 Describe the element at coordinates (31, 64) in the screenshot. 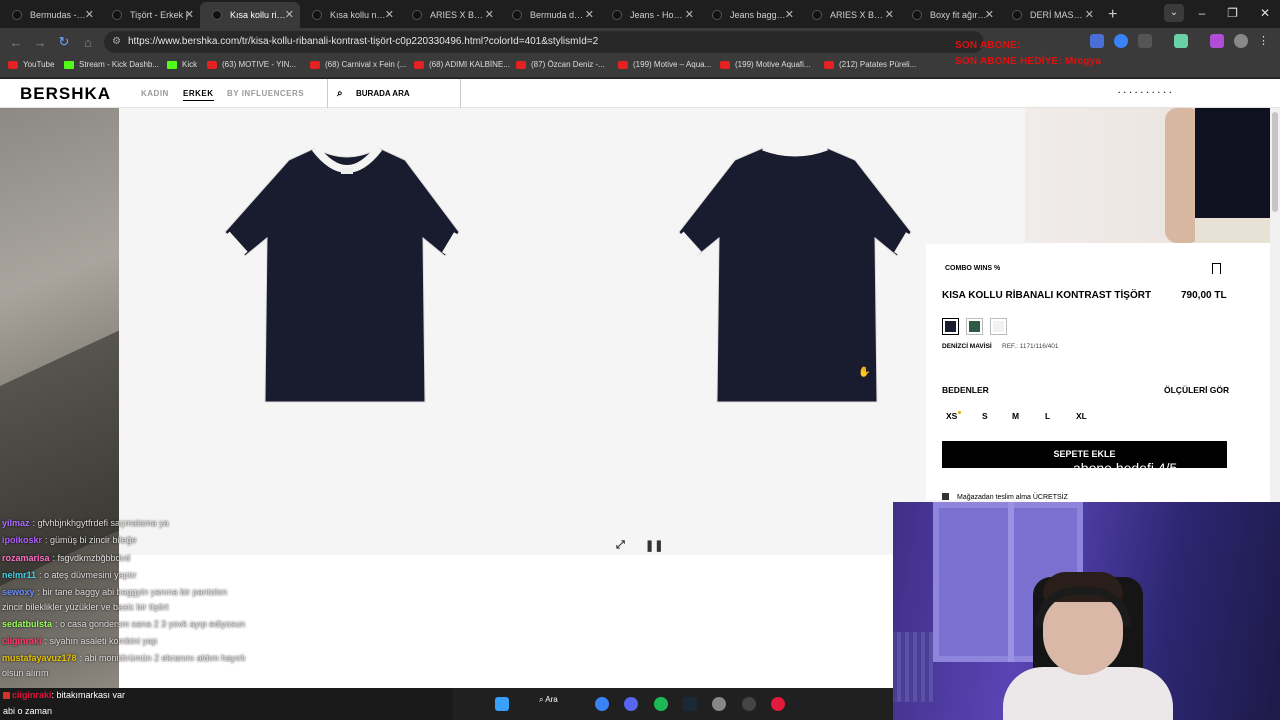

I see `bookmark-item: YouTube` at that location.